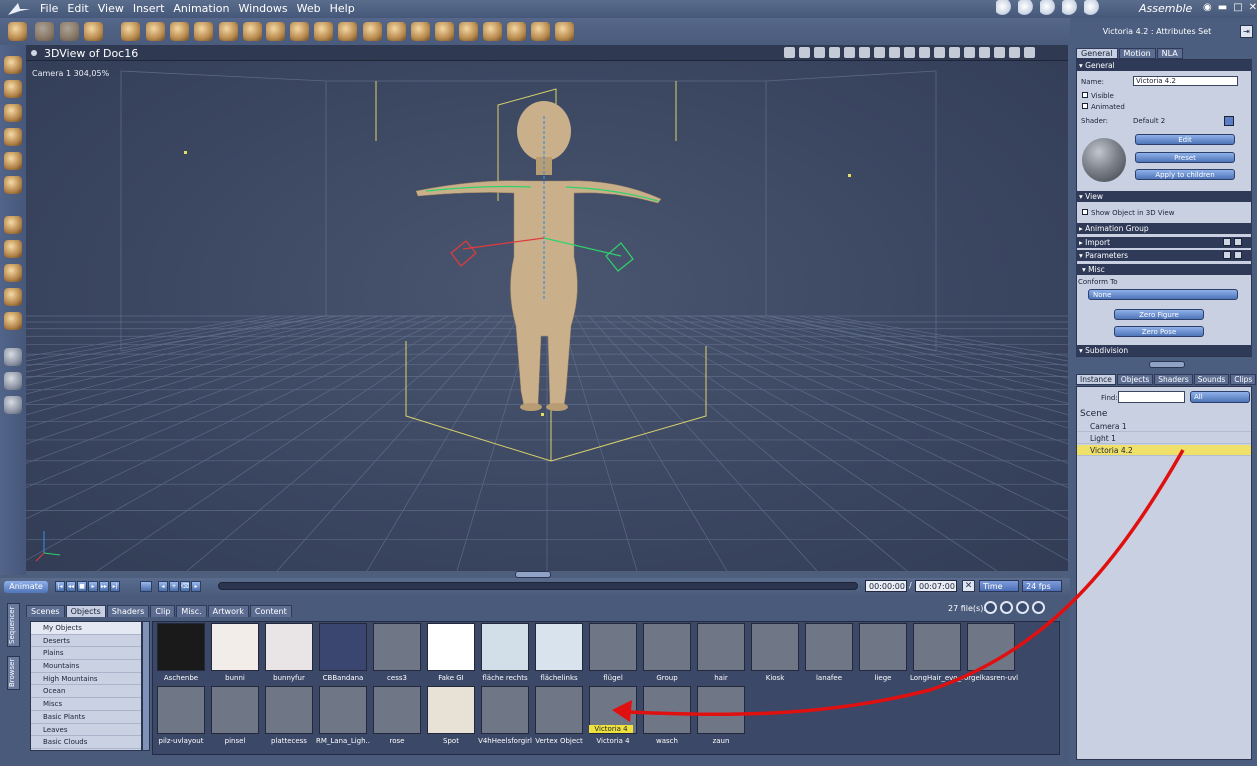  What do you see at coordinates (196, 586) in the screenshot?
I see `next-key-icon: ▸` at bounding box center [196, 586].